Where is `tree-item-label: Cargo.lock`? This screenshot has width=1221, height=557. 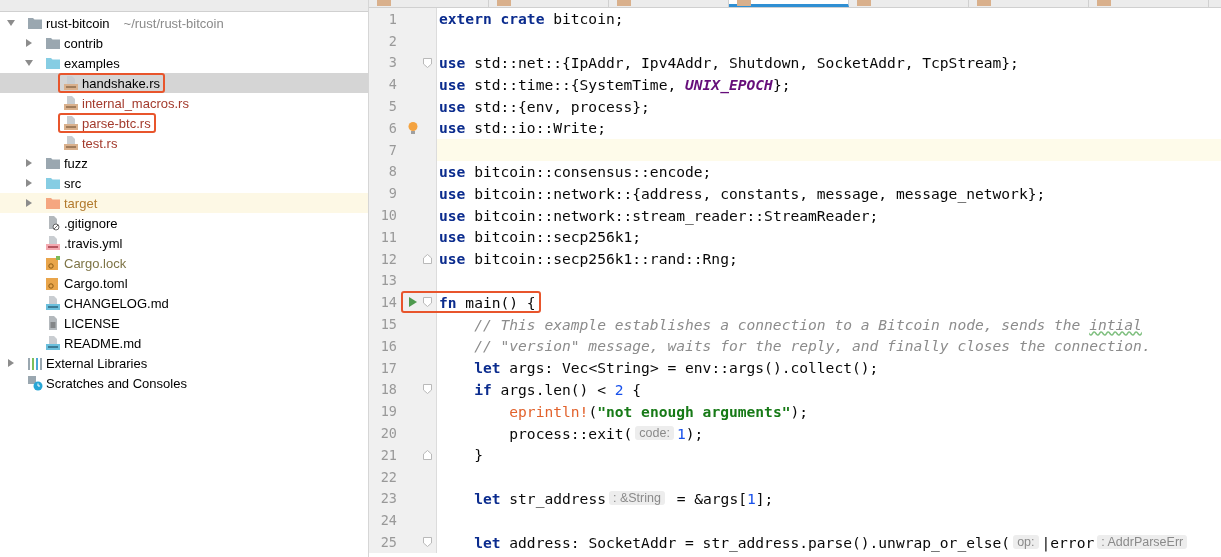 tree-item-label: Cargo.lock is located at coordinates (95, 263).